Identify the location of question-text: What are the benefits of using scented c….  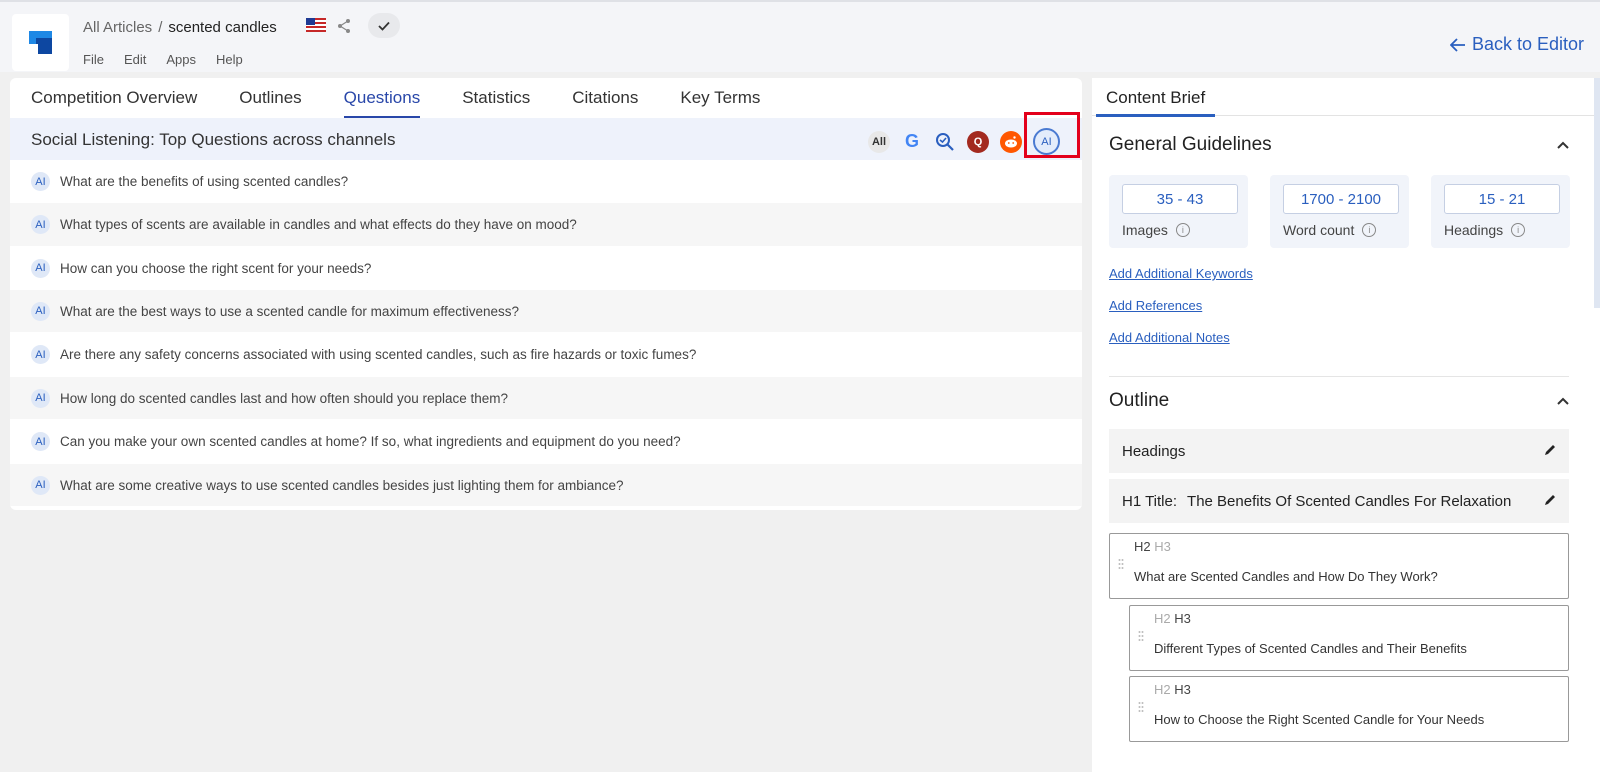
(204, 181).